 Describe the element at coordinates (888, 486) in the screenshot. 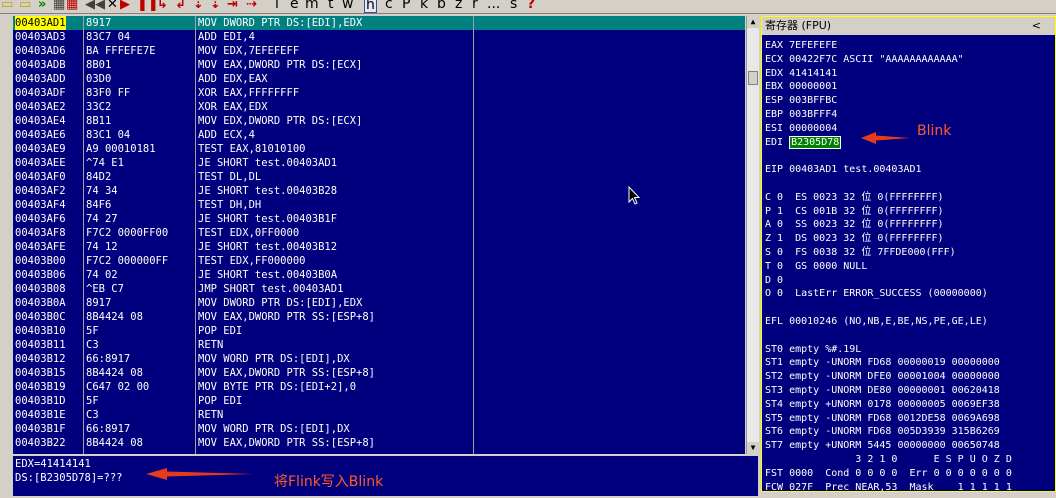

I see `register-line: FCW 027F Prec NEAR,53 Mask 1 1 1 1 1` at that location.